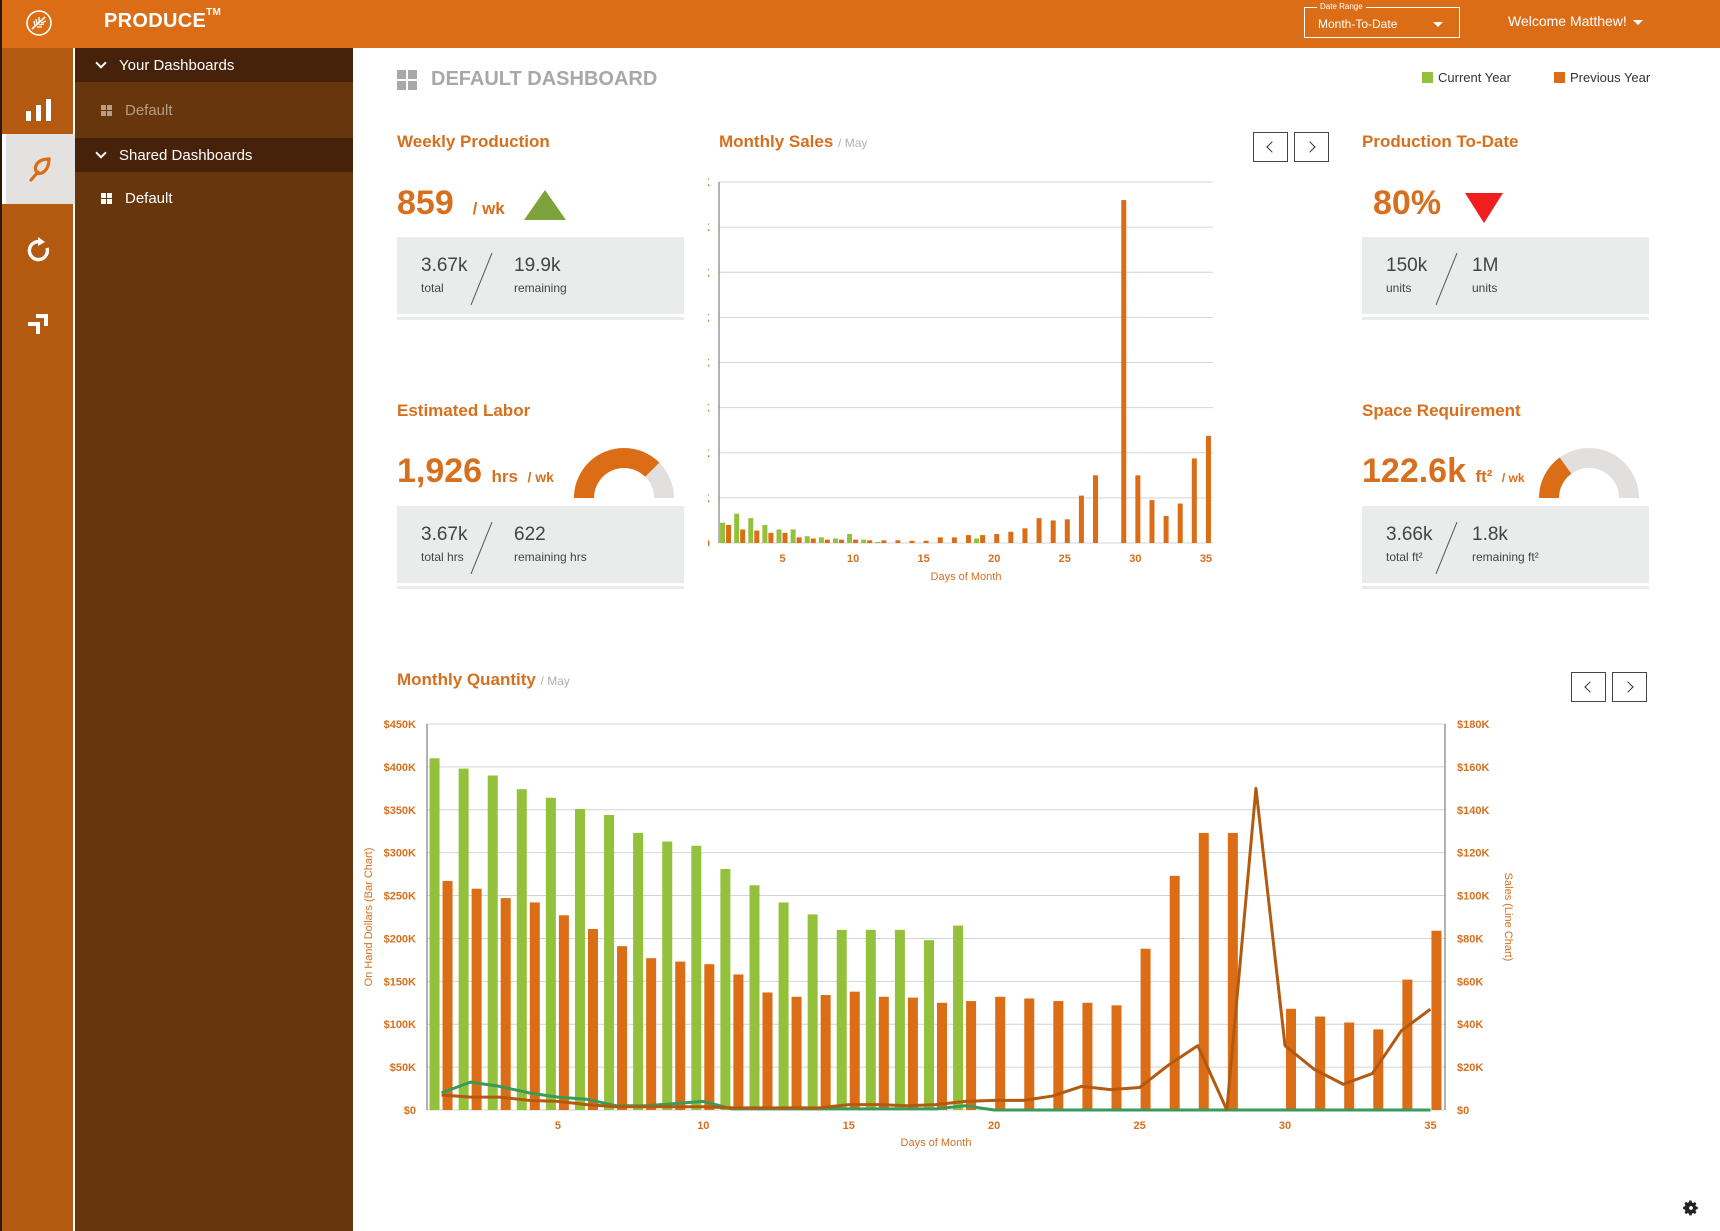 This screenshot has height=1231, width=1720. Describe the element at coordinates (1691, 1208) in the screenshot. I see `settings-gear-icon` at that location.